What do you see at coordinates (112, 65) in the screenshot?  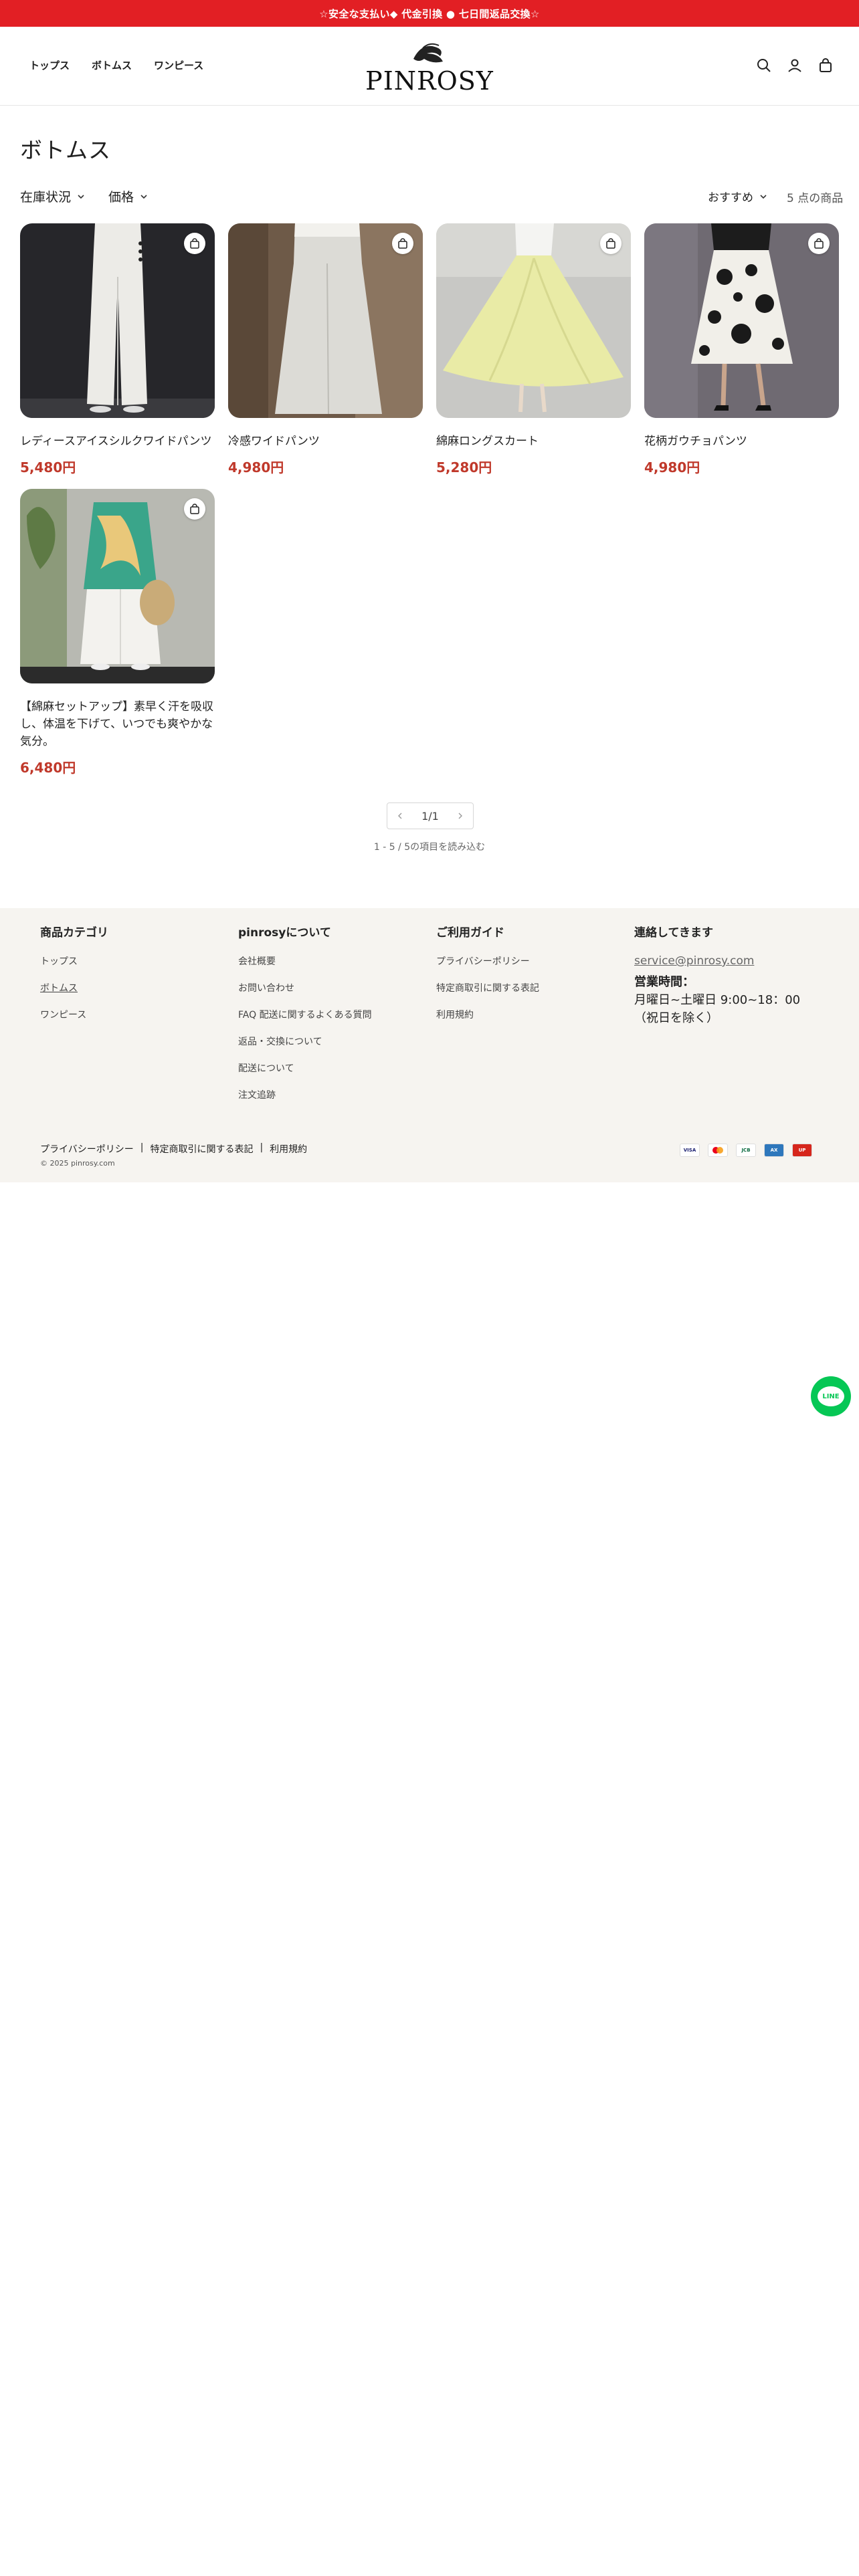 I see `nav-item-bottoms: ボトムス` at bounding box center [112, 65].